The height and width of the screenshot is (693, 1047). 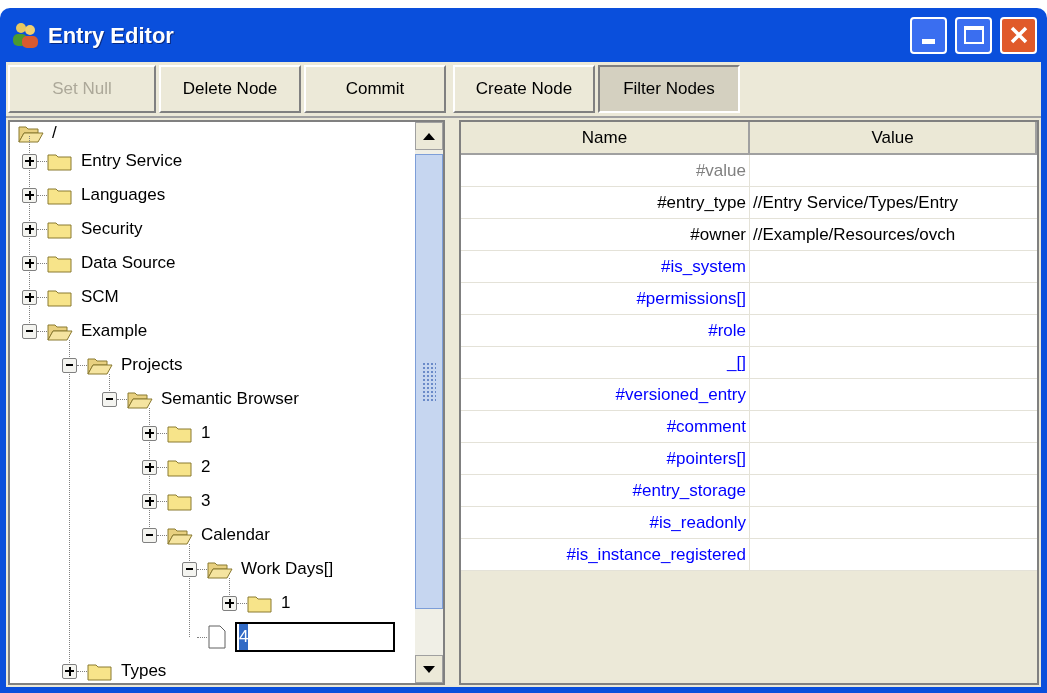 I want to click on maximize-button, so click(x=973, y=35).